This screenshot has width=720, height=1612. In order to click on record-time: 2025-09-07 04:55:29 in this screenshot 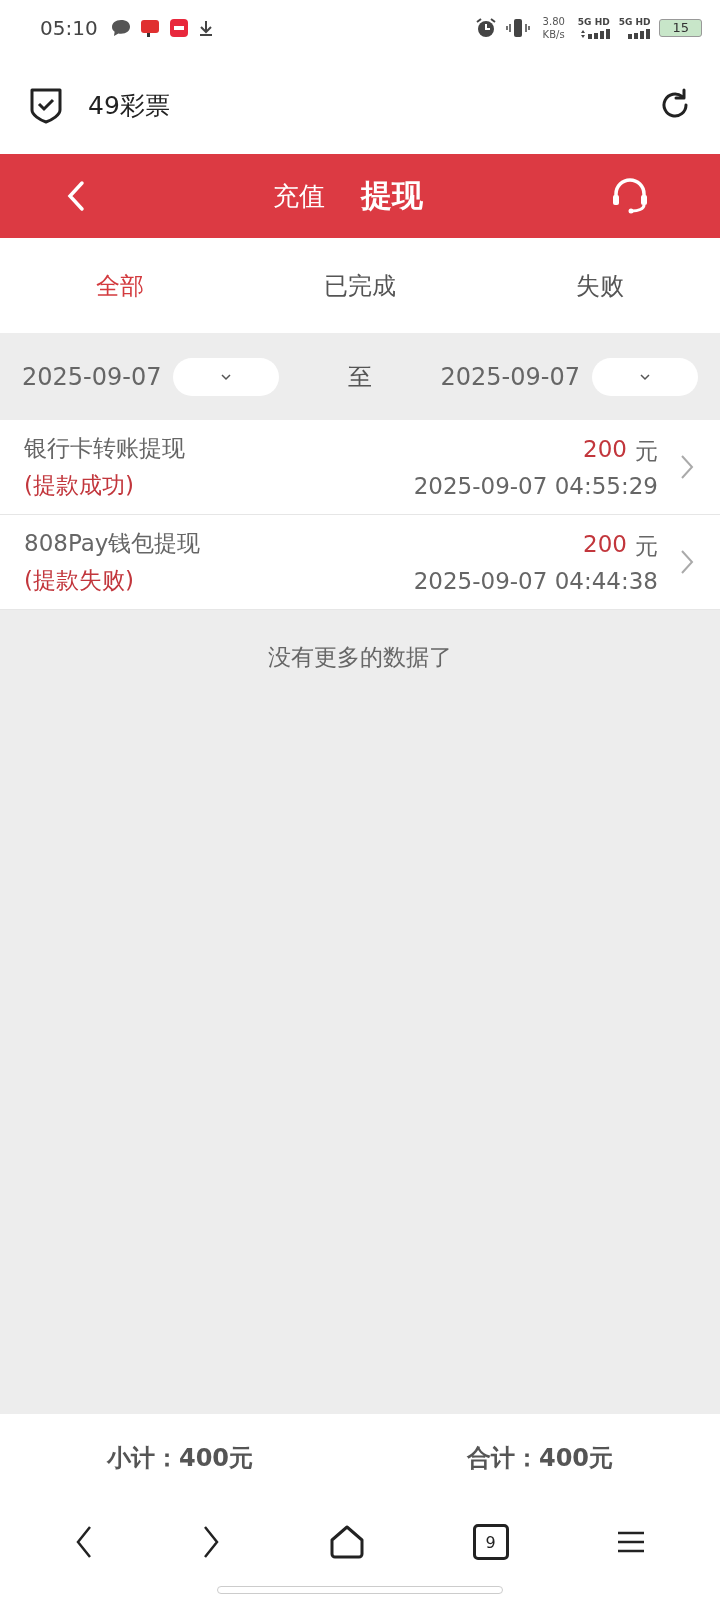, I will do `click(535, 485)`.